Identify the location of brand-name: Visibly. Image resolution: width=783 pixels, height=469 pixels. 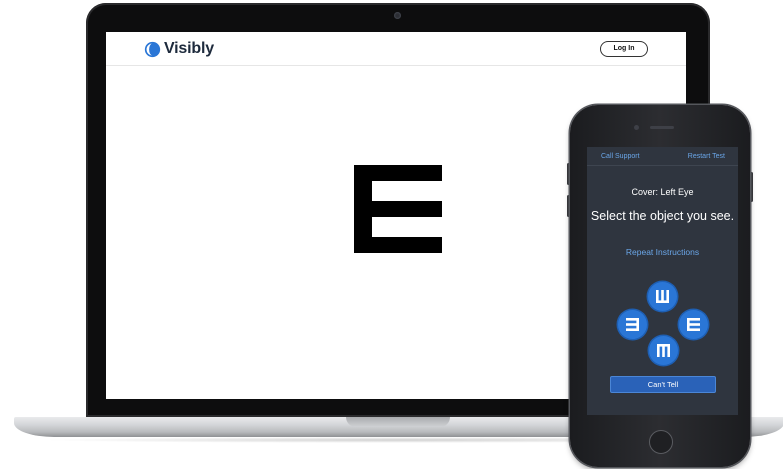
(189, 48).